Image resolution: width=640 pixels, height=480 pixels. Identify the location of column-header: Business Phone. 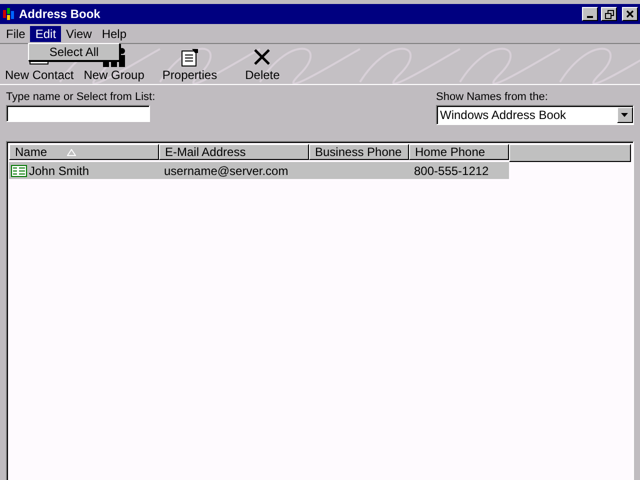
(359, 152).